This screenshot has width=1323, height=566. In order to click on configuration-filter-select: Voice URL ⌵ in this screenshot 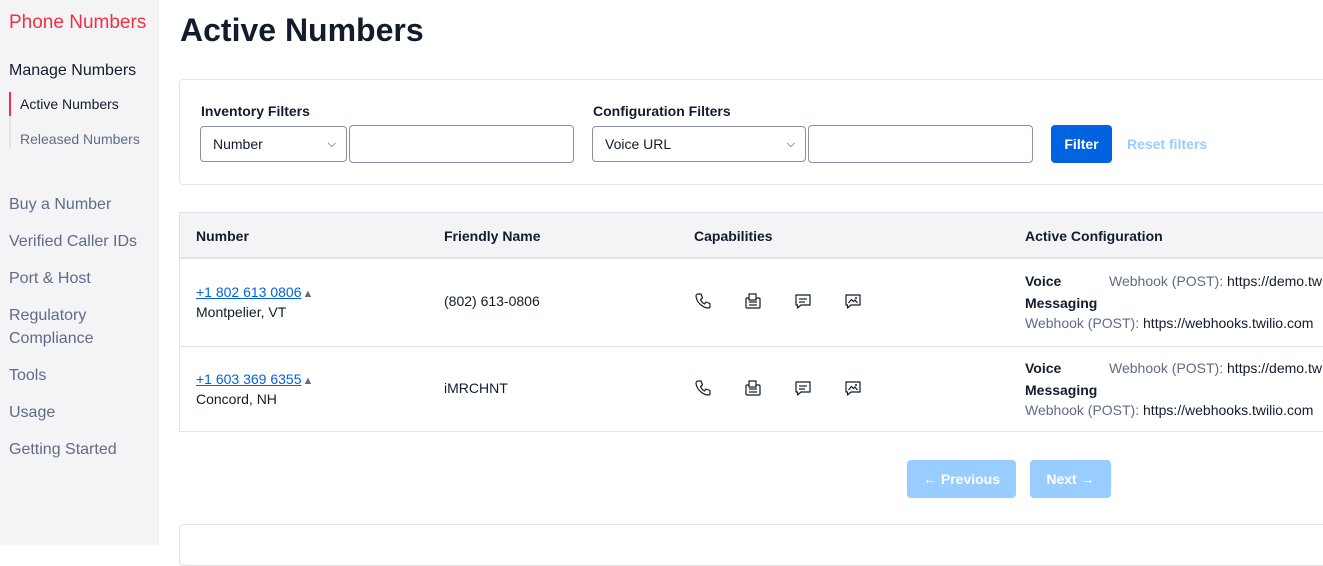, I will do `click(699, 144)`.